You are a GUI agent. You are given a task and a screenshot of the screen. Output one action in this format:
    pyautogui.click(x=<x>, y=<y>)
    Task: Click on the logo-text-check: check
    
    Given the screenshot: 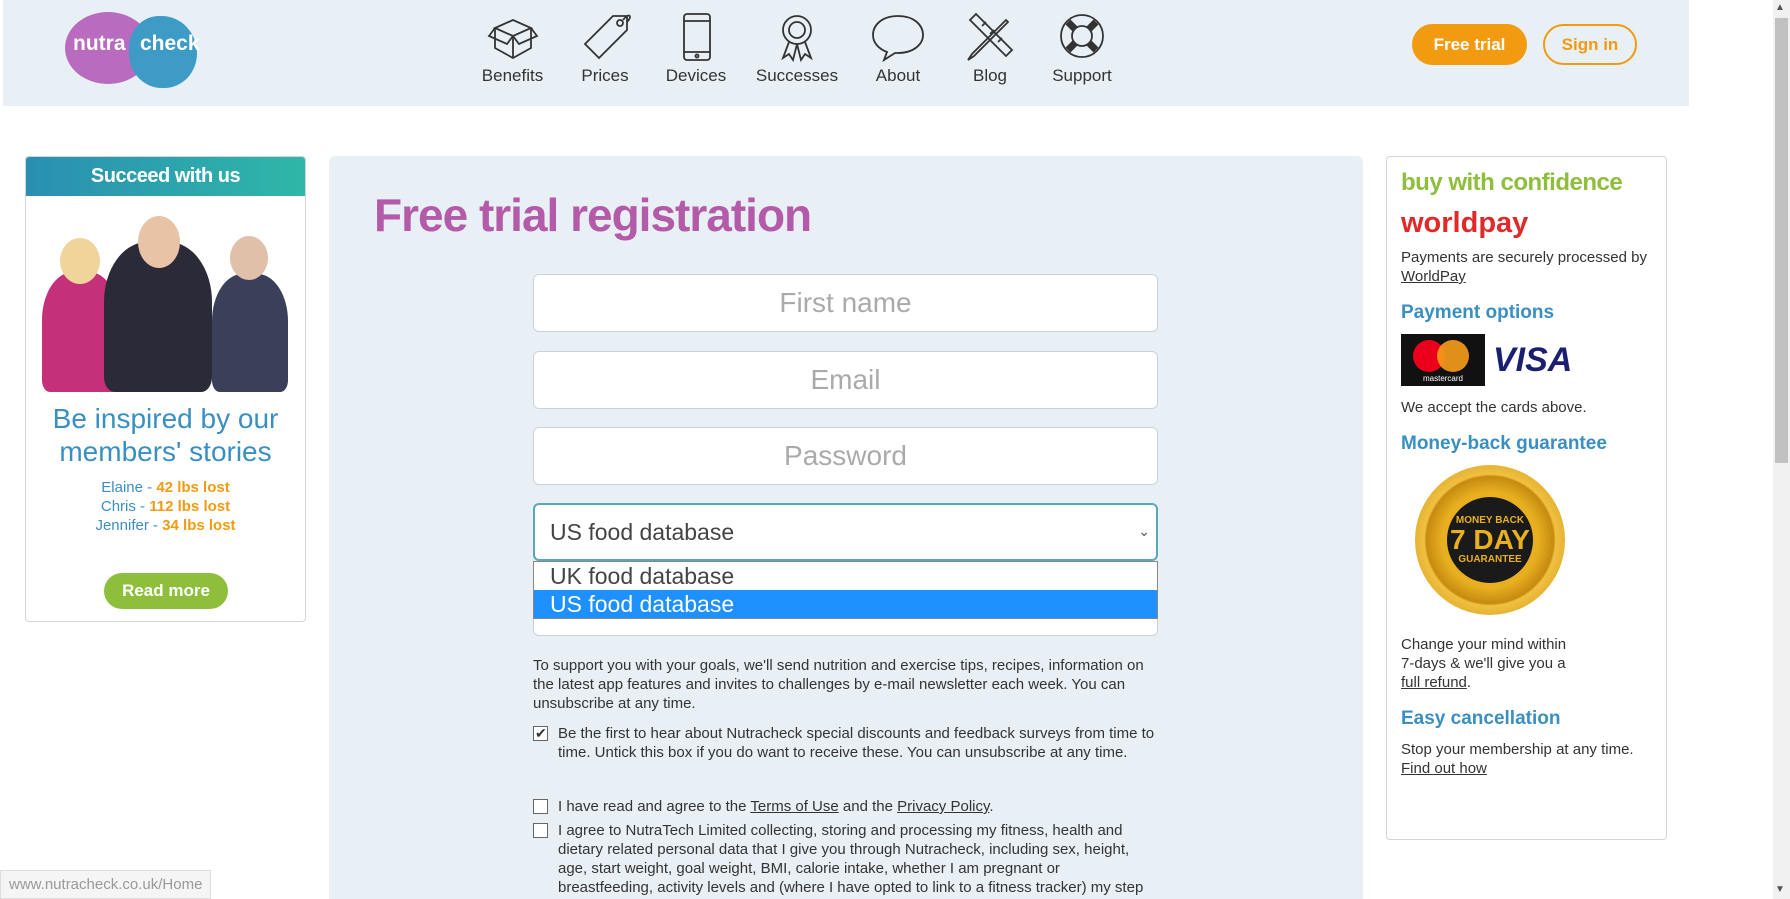 What is the action you would take?
    pyautogui.click(x=170, y=43)
    